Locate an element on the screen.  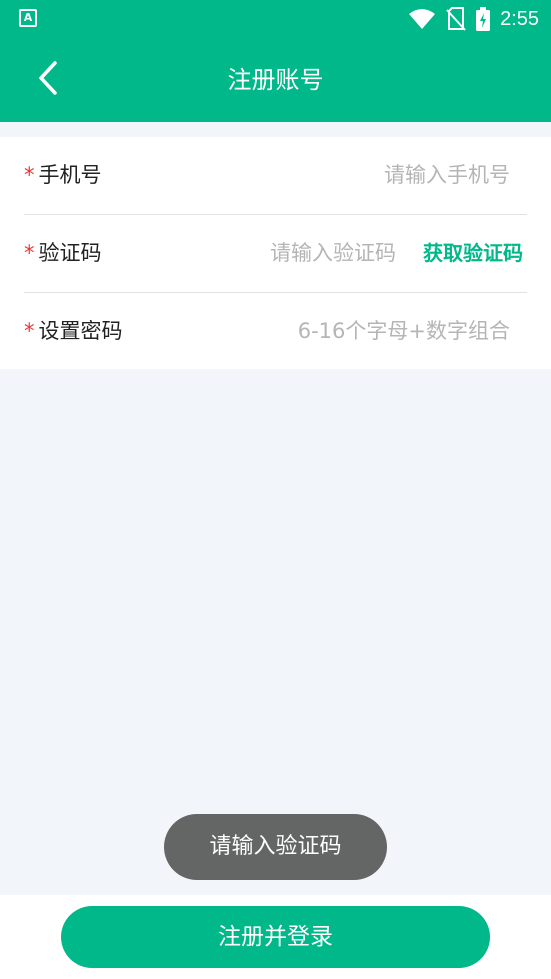
chevron-left-icon is located at coordinates (48, 80).